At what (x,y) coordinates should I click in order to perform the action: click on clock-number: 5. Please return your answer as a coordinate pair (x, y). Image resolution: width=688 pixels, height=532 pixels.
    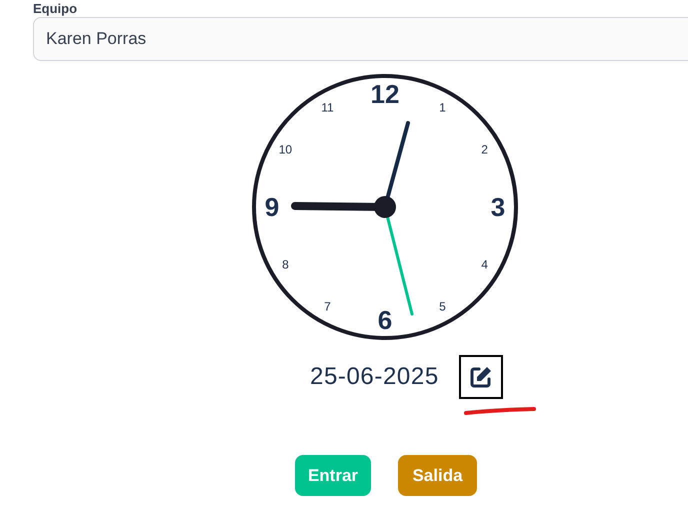
    Looking at the image, I should click on (442, 307).